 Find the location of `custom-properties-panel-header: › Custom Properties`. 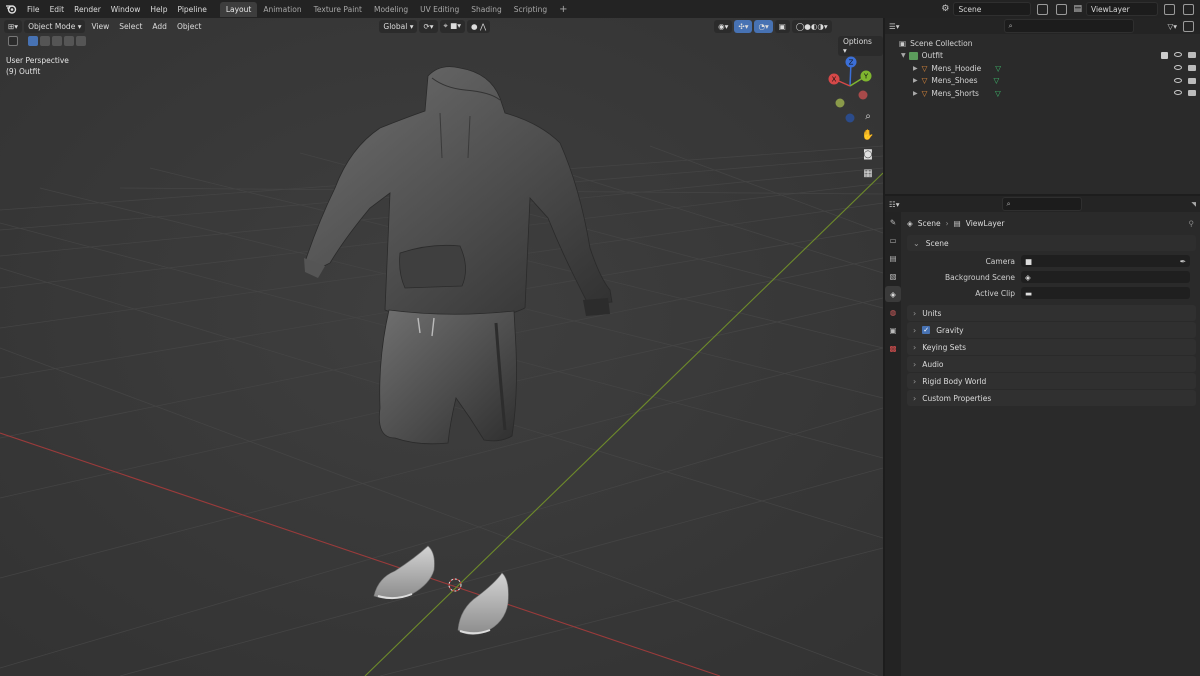

custom-properties-panel-header: › Custom Properties is located at coordinates (1051, 398).